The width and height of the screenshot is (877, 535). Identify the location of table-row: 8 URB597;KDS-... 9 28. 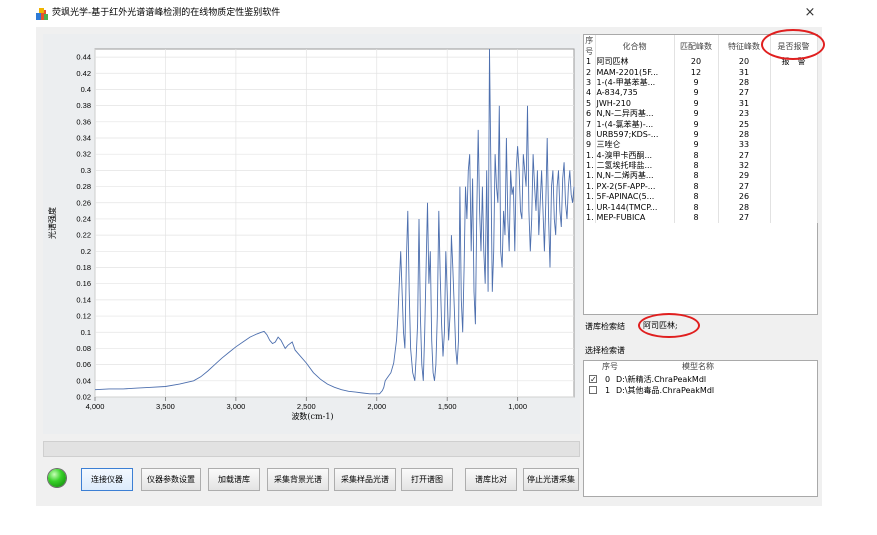
(701, 135).